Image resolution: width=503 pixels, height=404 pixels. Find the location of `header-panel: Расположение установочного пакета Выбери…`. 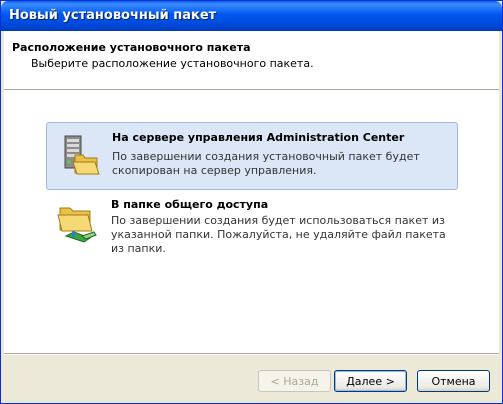

header-panel: Расположение установочного пакета Выбери… is located at coordinates (251, 60).